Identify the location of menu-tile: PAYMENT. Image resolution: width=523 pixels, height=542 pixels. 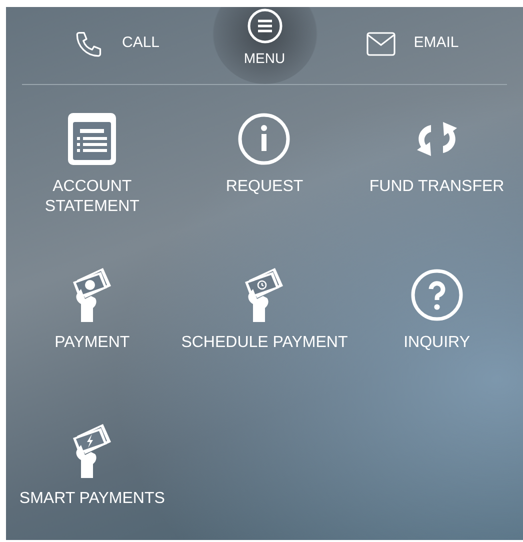
(92, 325).